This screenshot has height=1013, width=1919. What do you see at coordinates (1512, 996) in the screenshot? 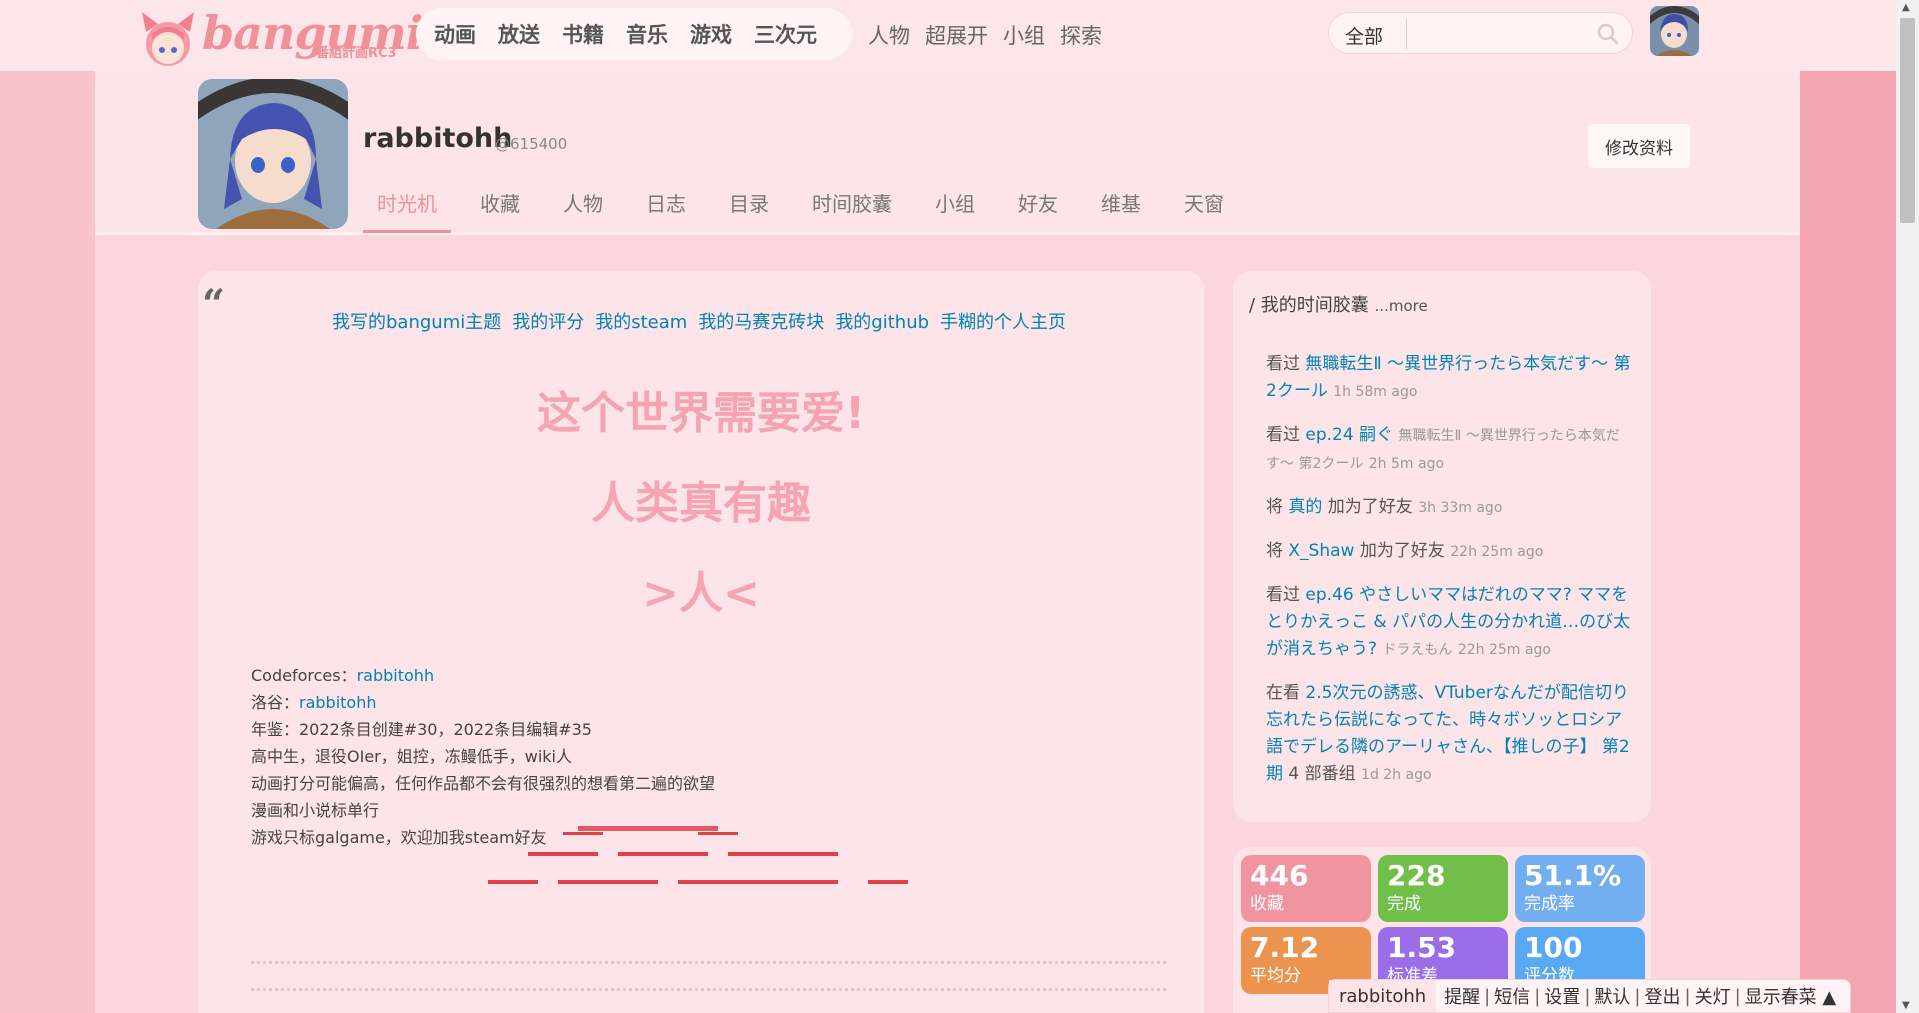
I see `dock-messages: 短信` at bounding box center [1512, 996].